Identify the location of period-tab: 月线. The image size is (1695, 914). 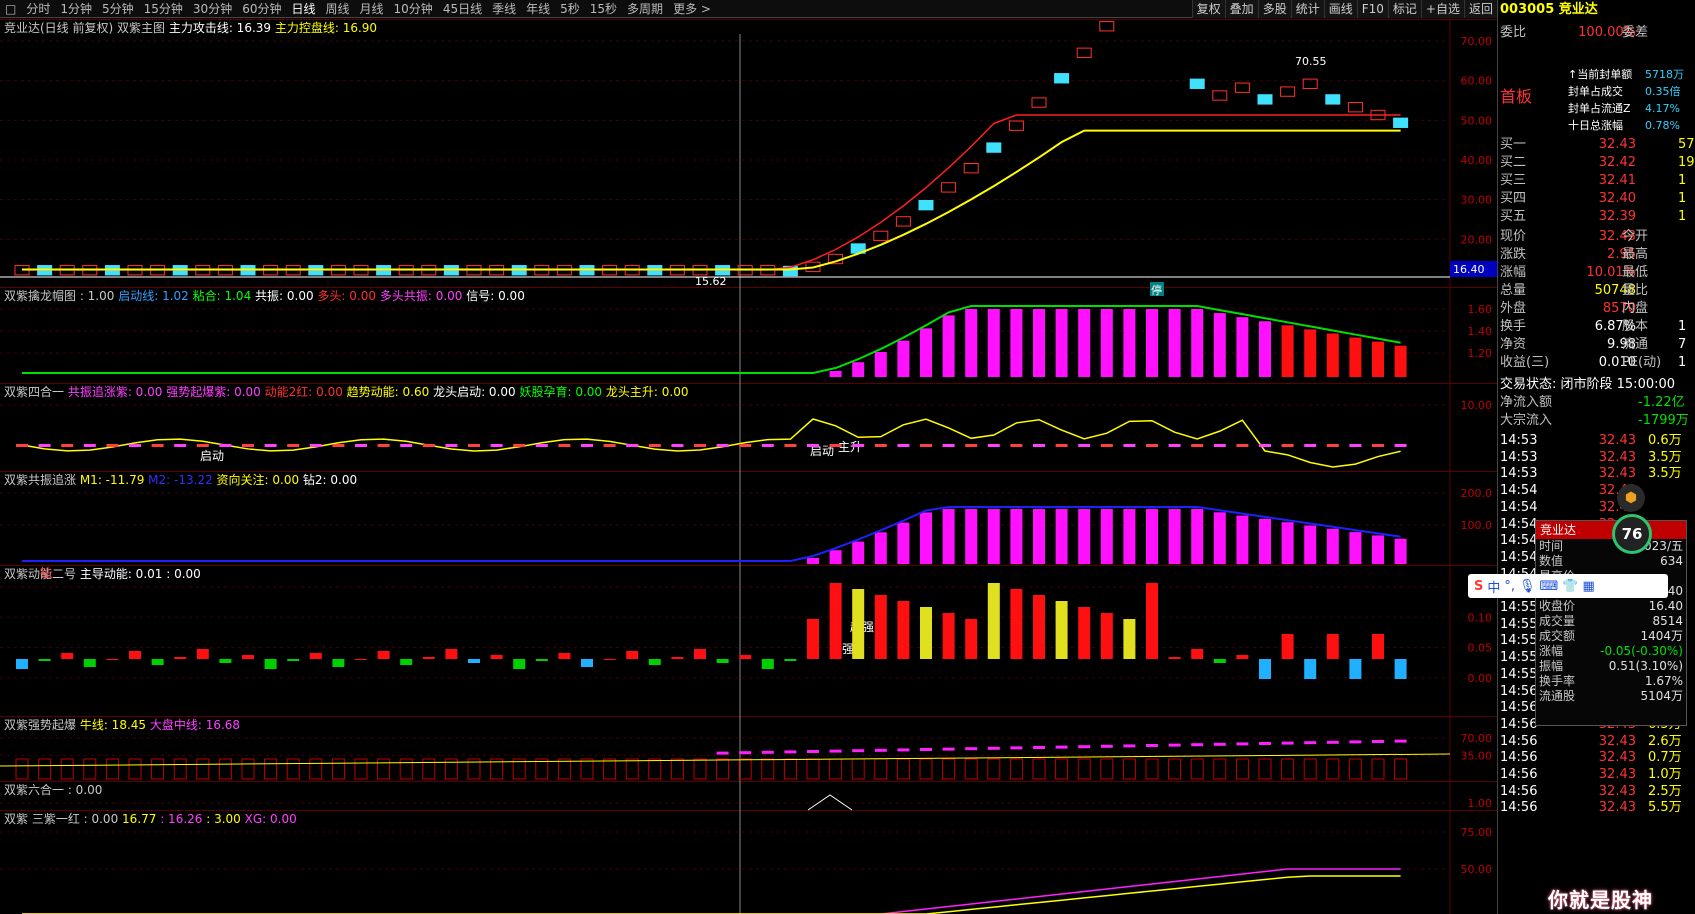
(372, 9).